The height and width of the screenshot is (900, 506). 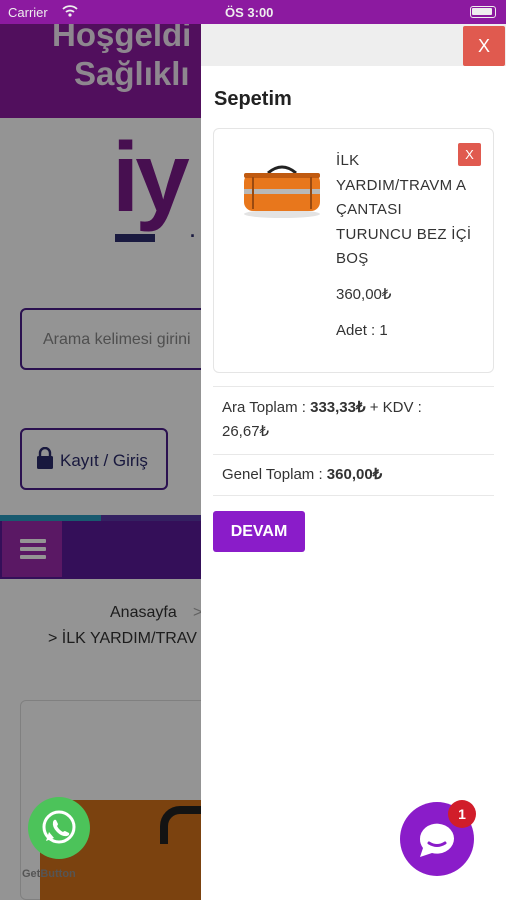 I want to click on subtotal-row: Ara Toplam : 333,33₺ + KDV : 26,67₺, so click(x=347, y=420).